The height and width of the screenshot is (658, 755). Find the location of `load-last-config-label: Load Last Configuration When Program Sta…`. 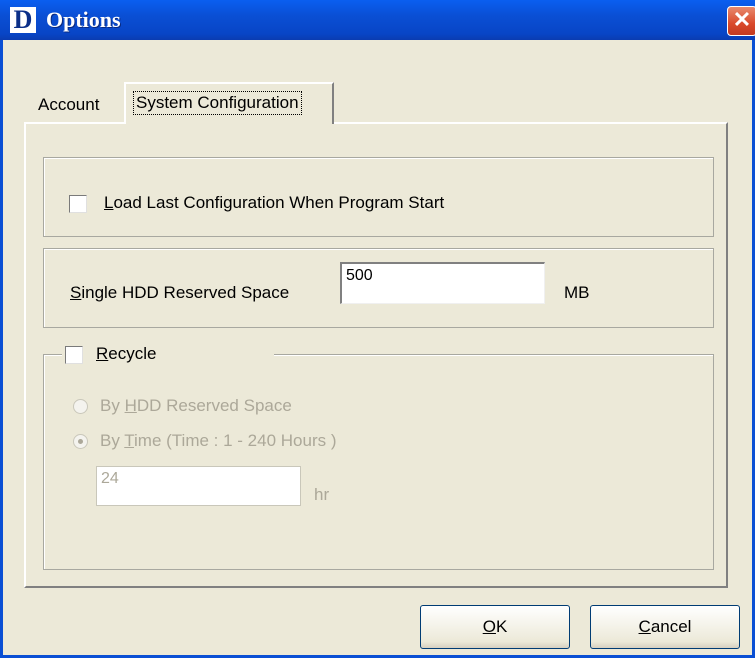

load-last-config-label: Load Last Configuration When Program Sta… is located at coordinates (274, 203).